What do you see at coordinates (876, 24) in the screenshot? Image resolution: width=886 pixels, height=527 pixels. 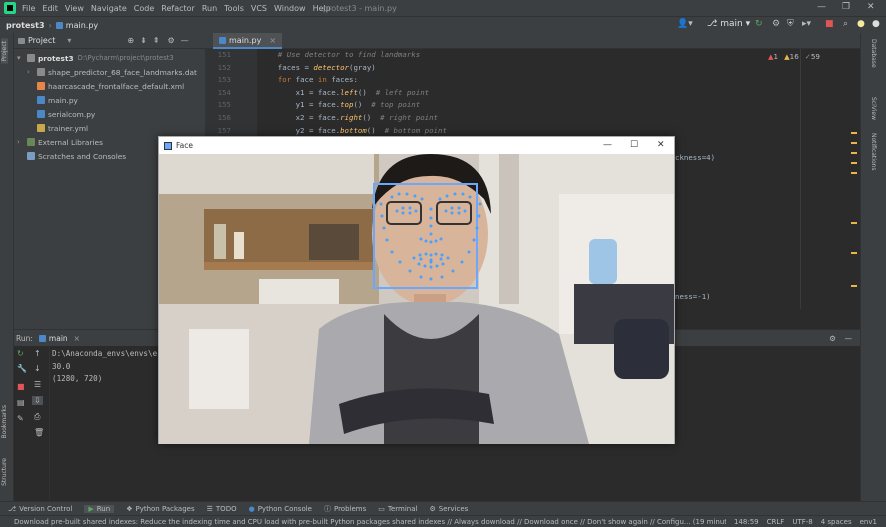 I see `jetbrains-logo-icon: ●` at bounding box center [876, 24].